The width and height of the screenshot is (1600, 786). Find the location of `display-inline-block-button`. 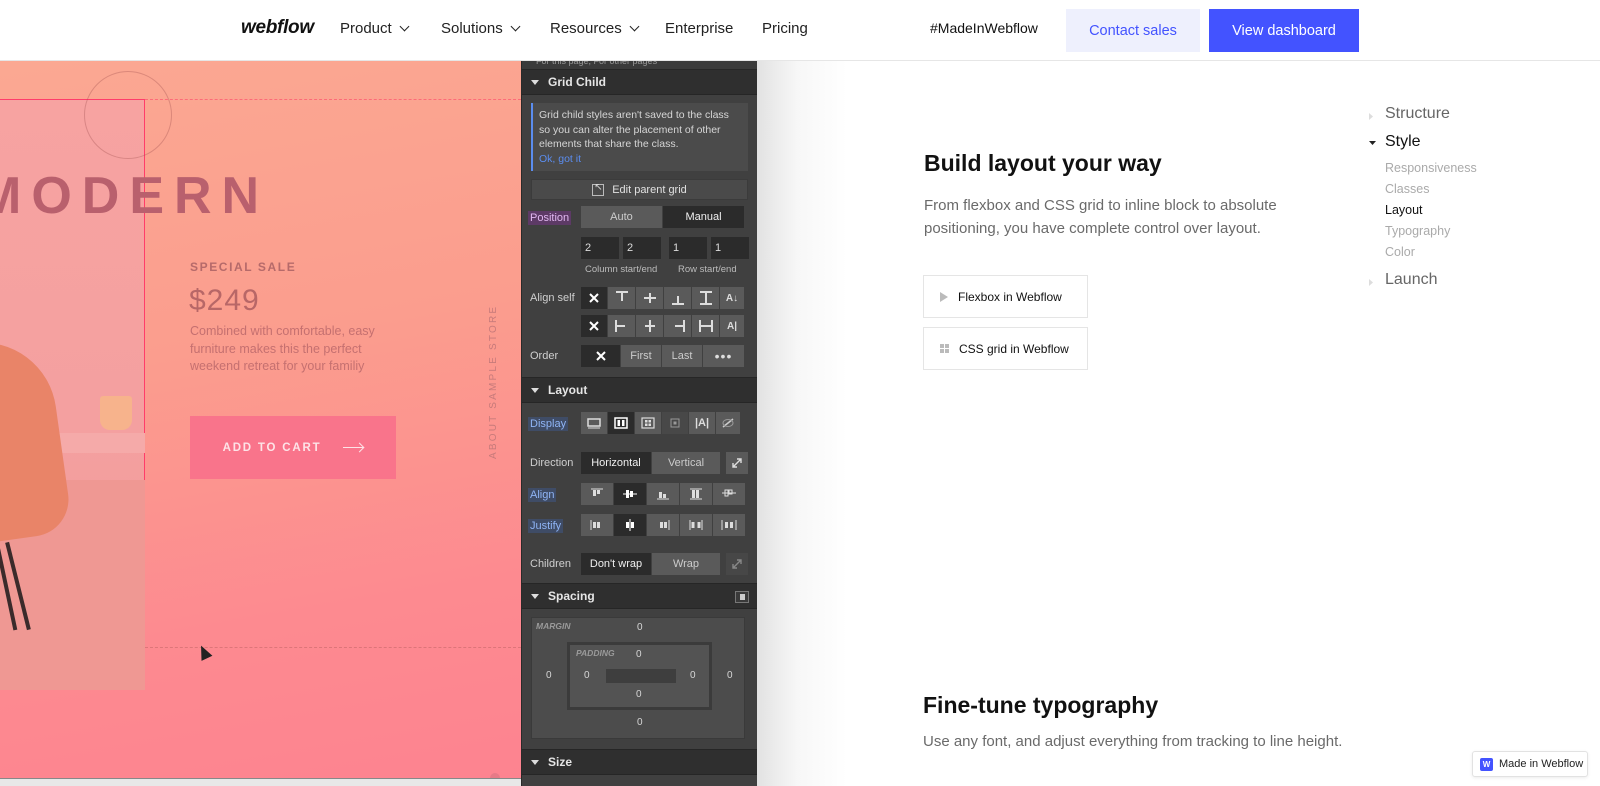

display-inline-block-button is located at coordinates (675, 423).